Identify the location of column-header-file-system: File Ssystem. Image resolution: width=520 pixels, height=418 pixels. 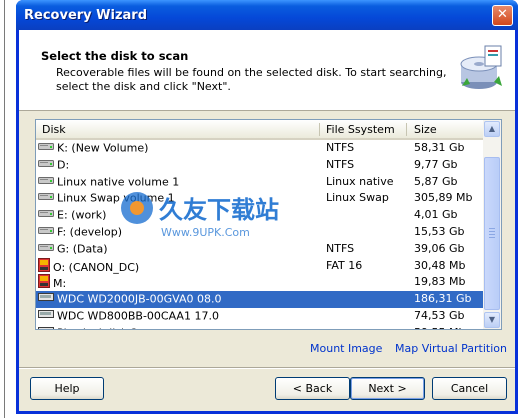
(360, 129).